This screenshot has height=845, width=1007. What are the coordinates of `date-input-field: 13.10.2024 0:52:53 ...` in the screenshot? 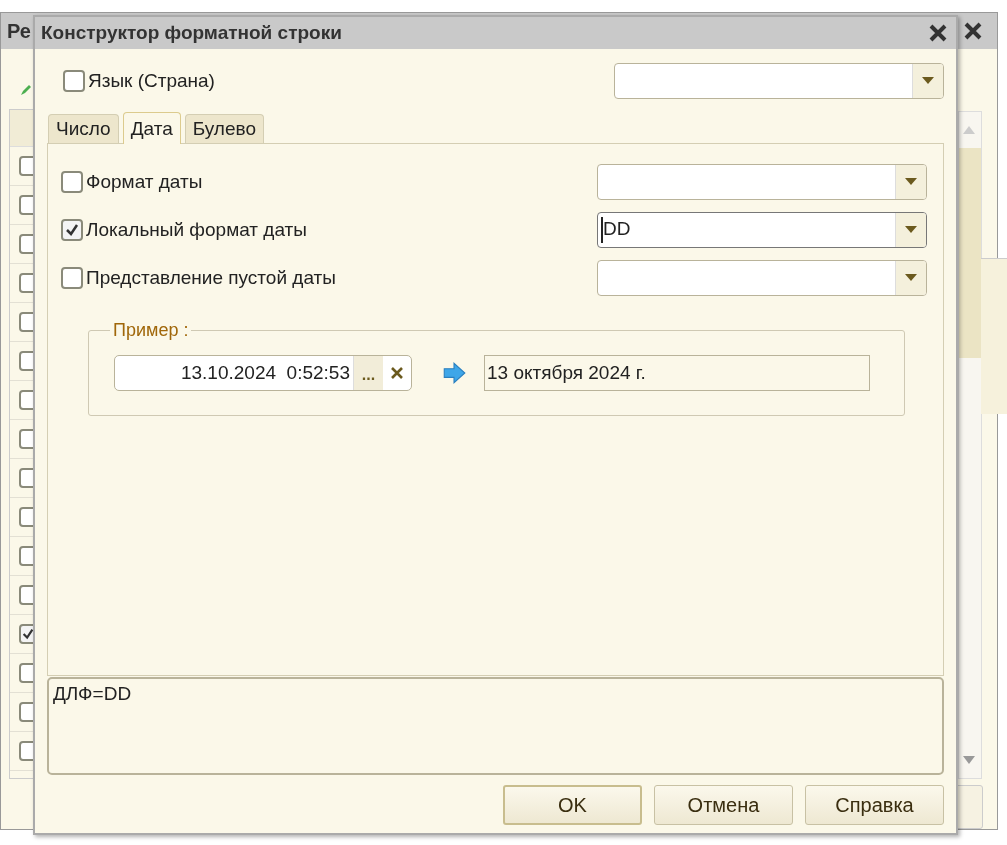 It's located at (263, 373).